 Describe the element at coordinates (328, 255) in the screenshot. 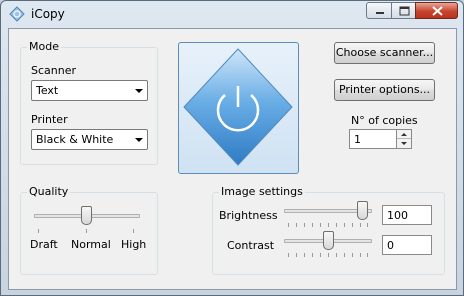

I see `contrast-slider-ticks` at that location.